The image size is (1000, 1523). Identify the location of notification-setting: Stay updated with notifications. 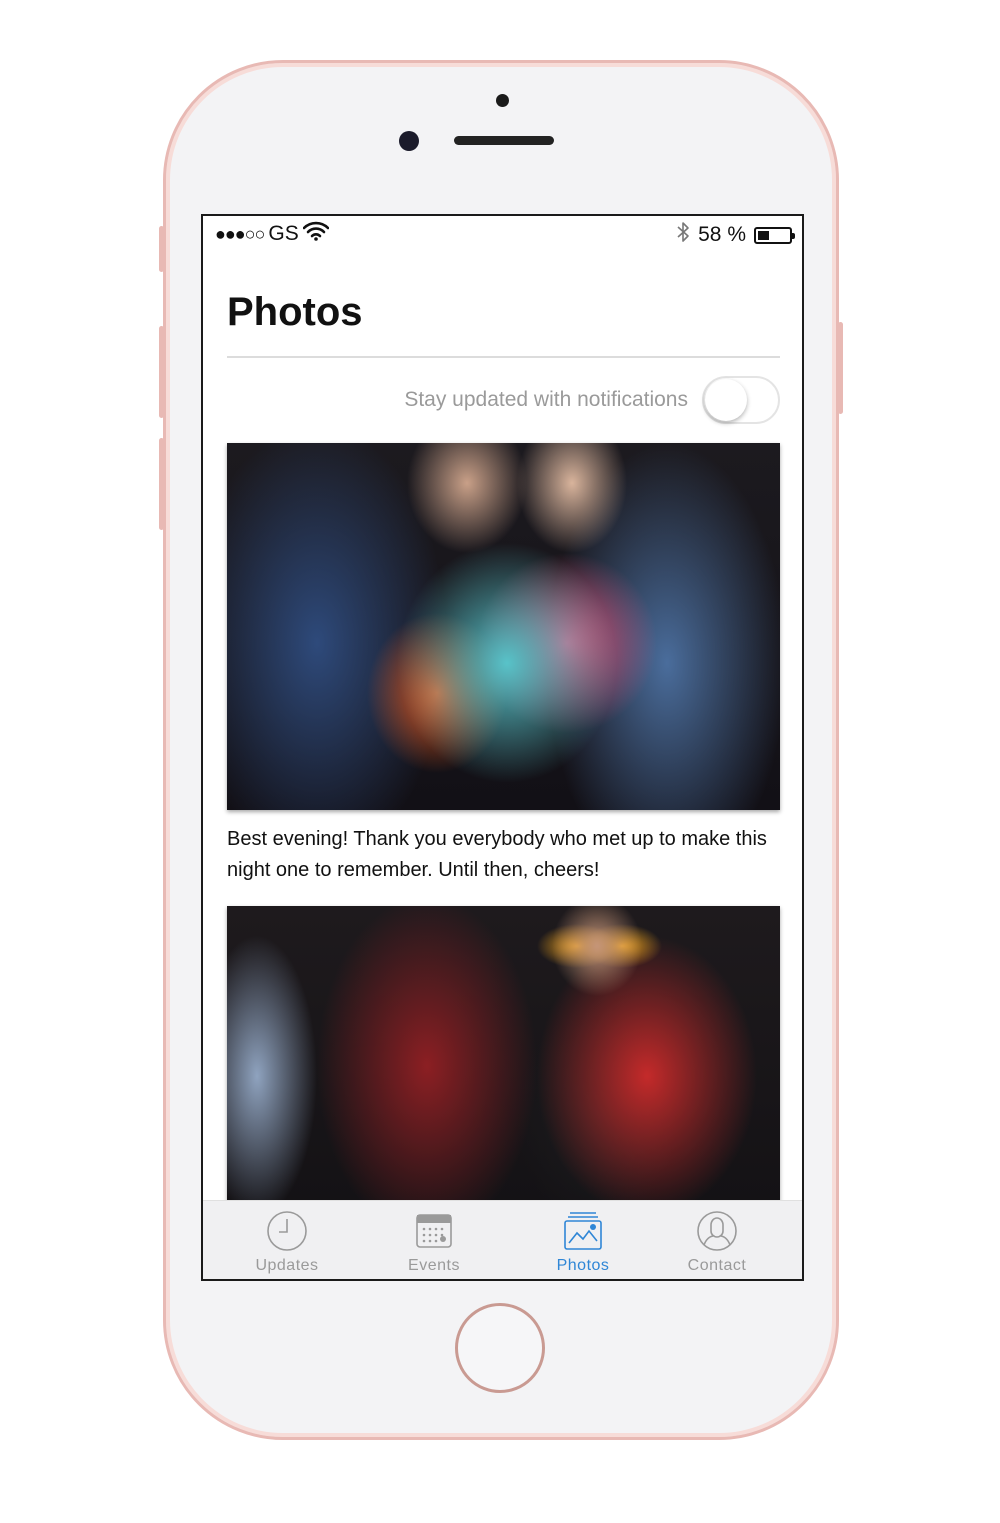
(503, 400).